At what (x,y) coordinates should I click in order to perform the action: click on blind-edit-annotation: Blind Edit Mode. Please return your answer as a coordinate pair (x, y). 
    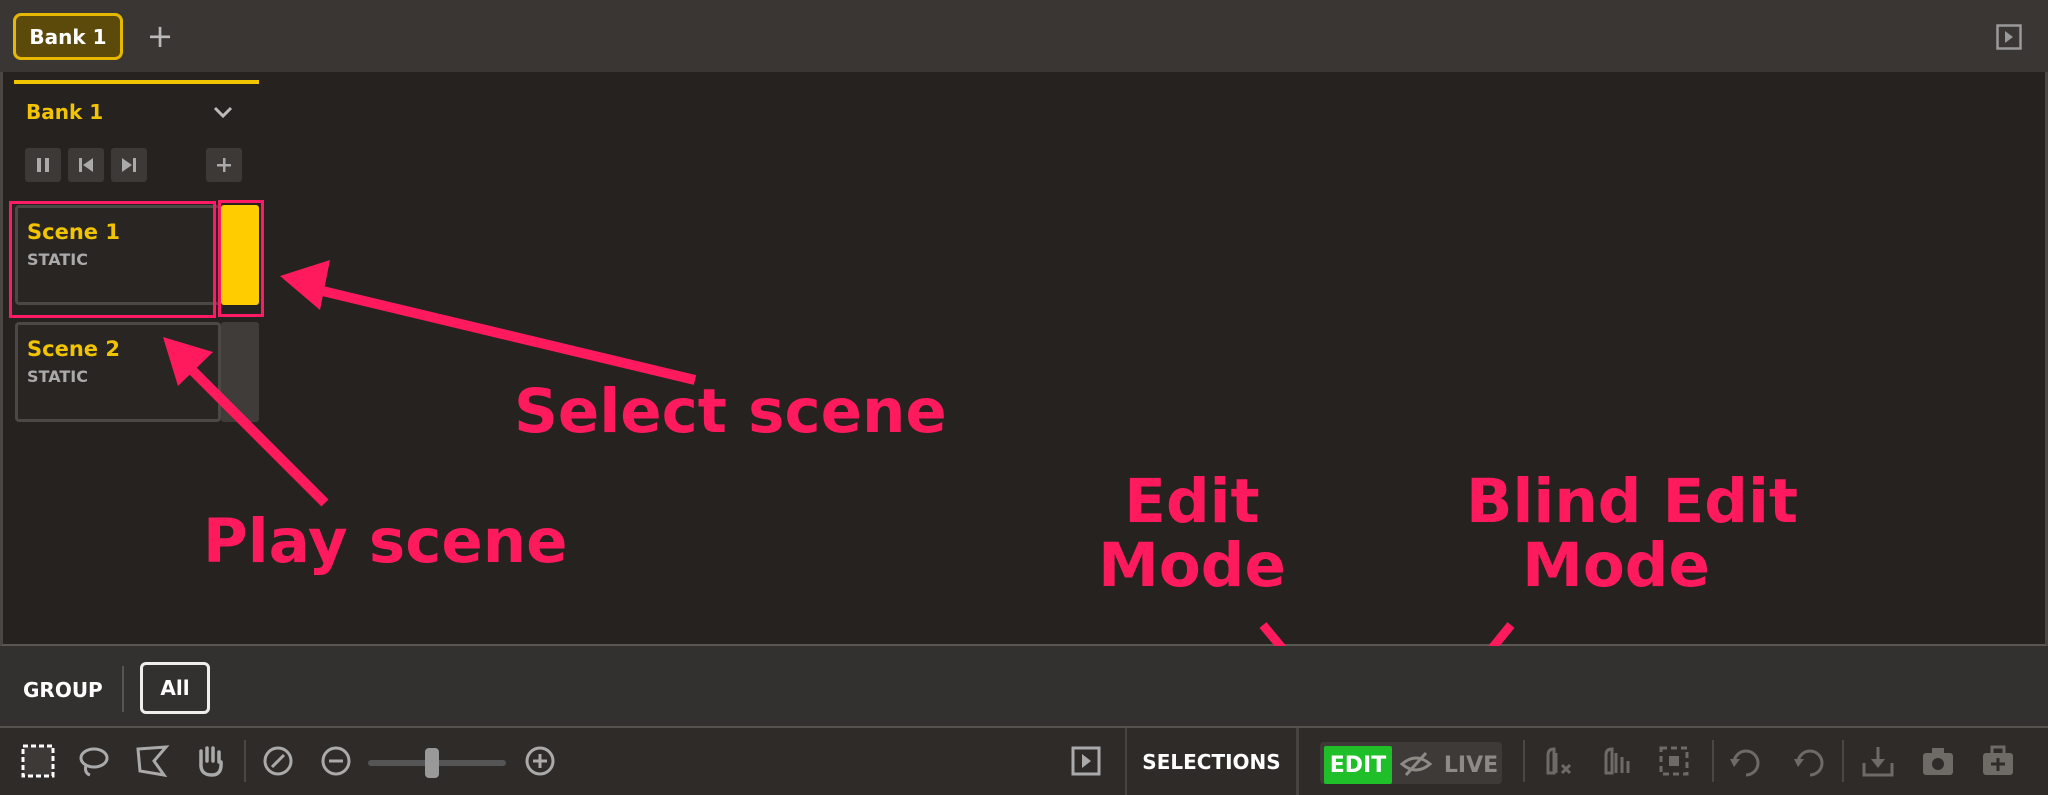
    Looking at the image, I should click on (1632, 534).